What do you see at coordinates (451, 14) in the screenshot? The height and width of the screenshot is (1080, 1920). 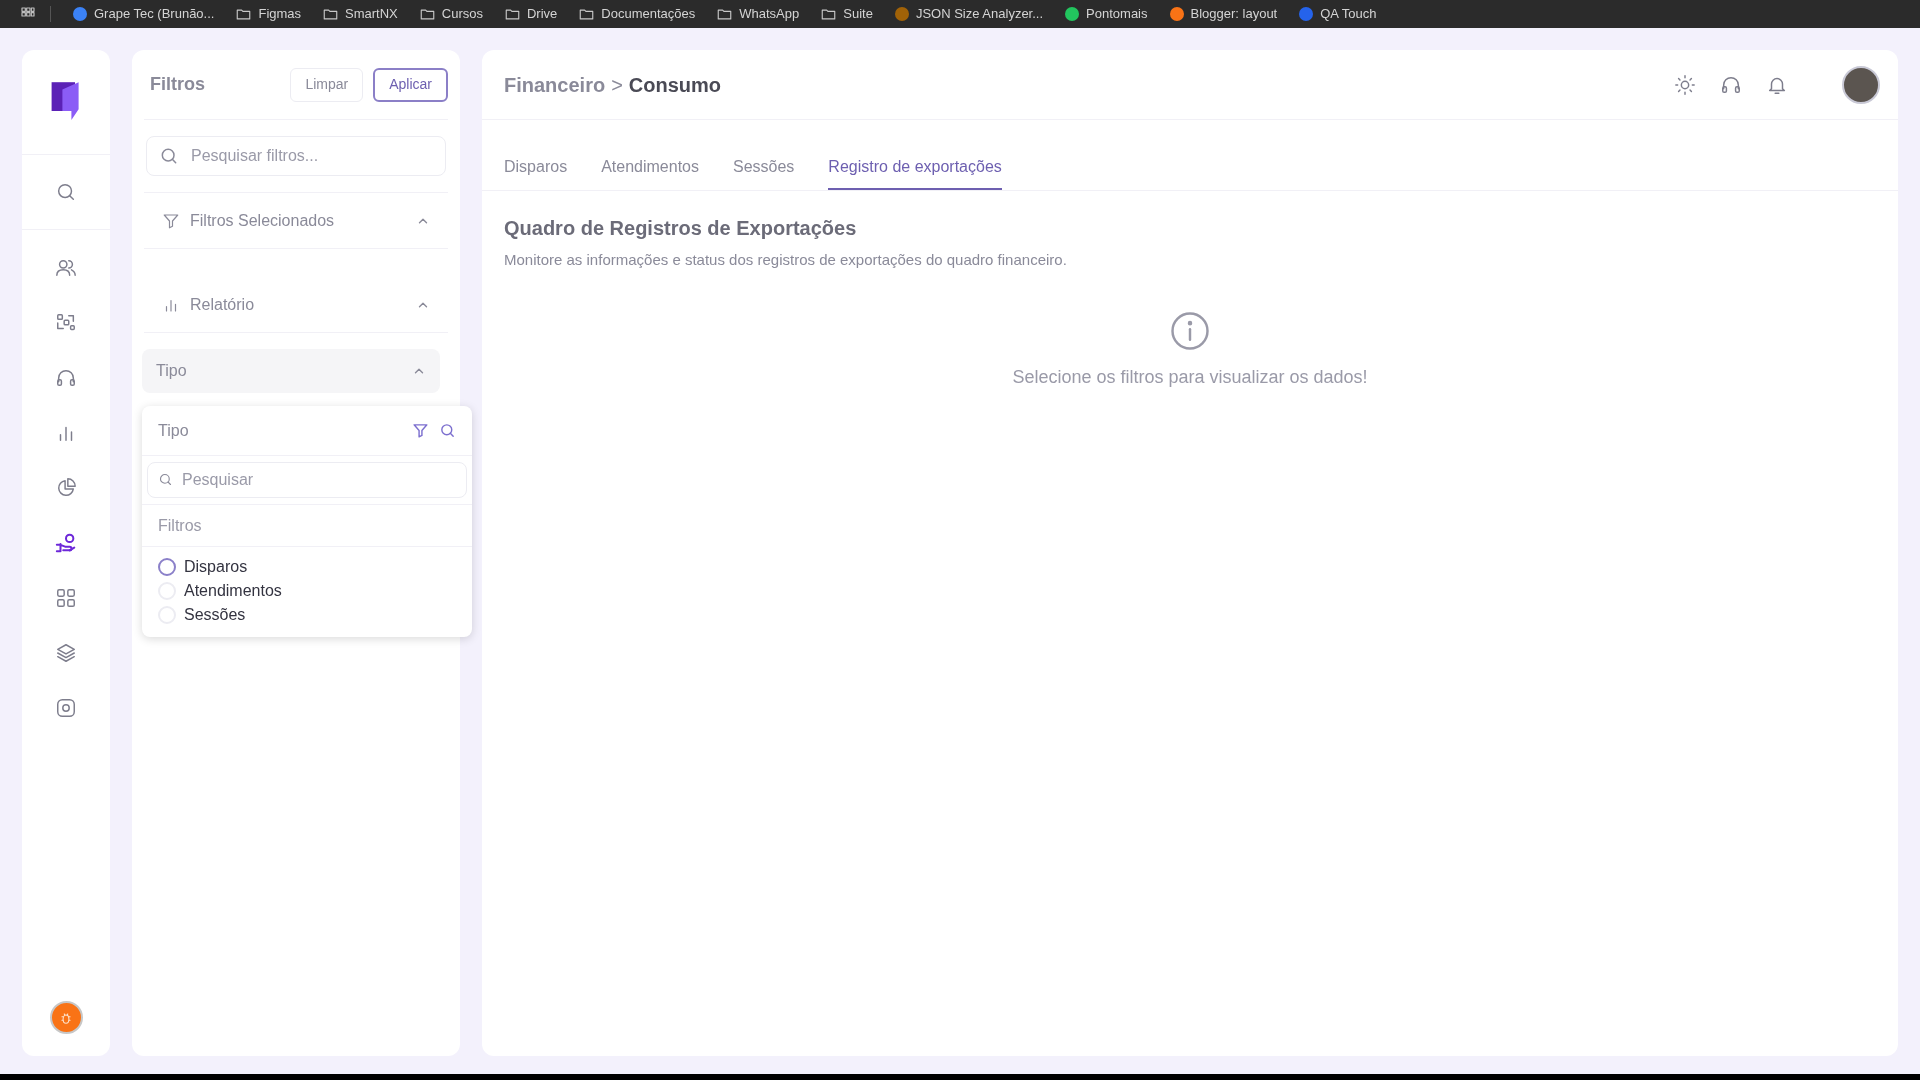 I see `bookmark-link: Cursos` at bounding box center [451, 14].